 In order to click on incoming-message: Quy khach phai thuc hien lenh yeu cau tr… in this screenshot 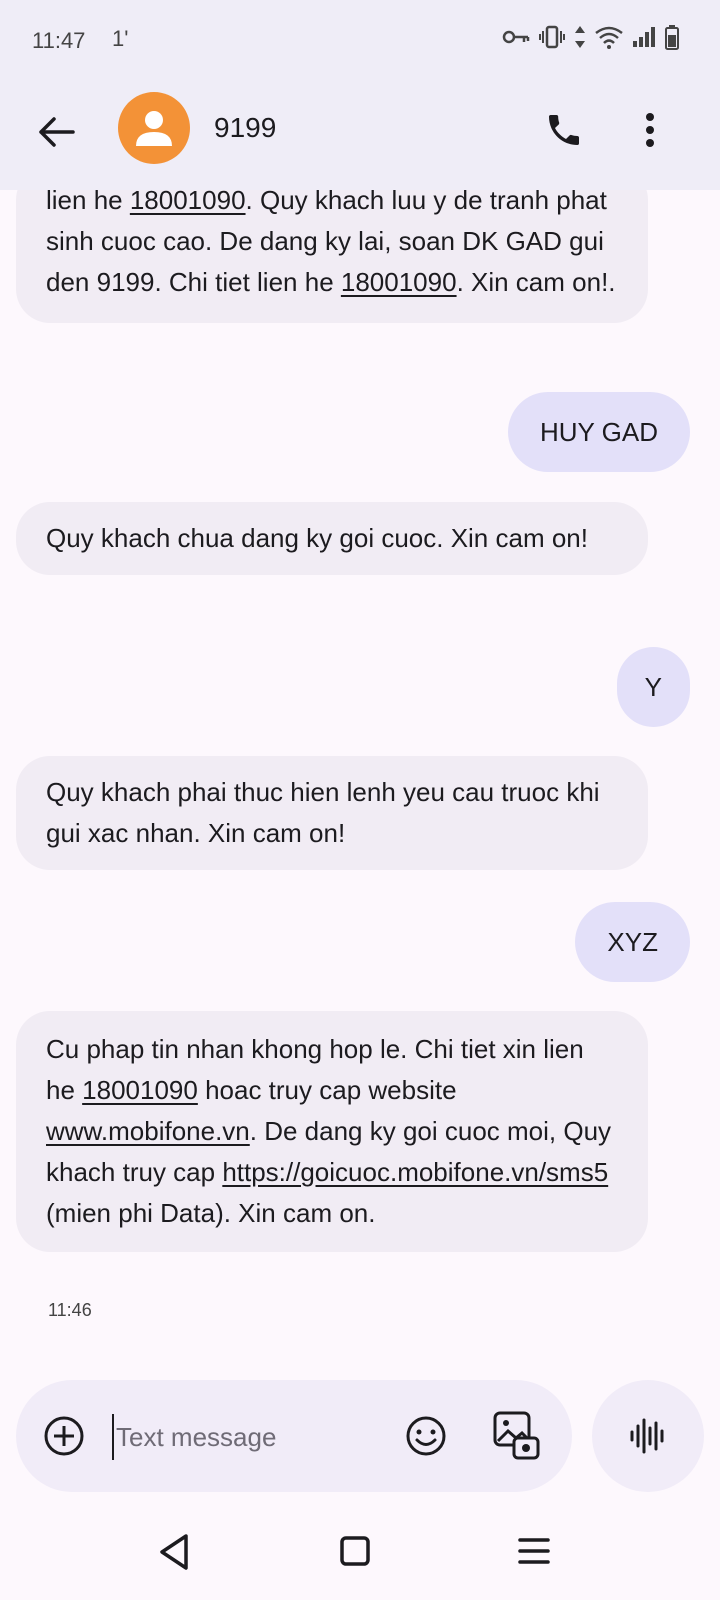, I will do `click(332, 813)`.